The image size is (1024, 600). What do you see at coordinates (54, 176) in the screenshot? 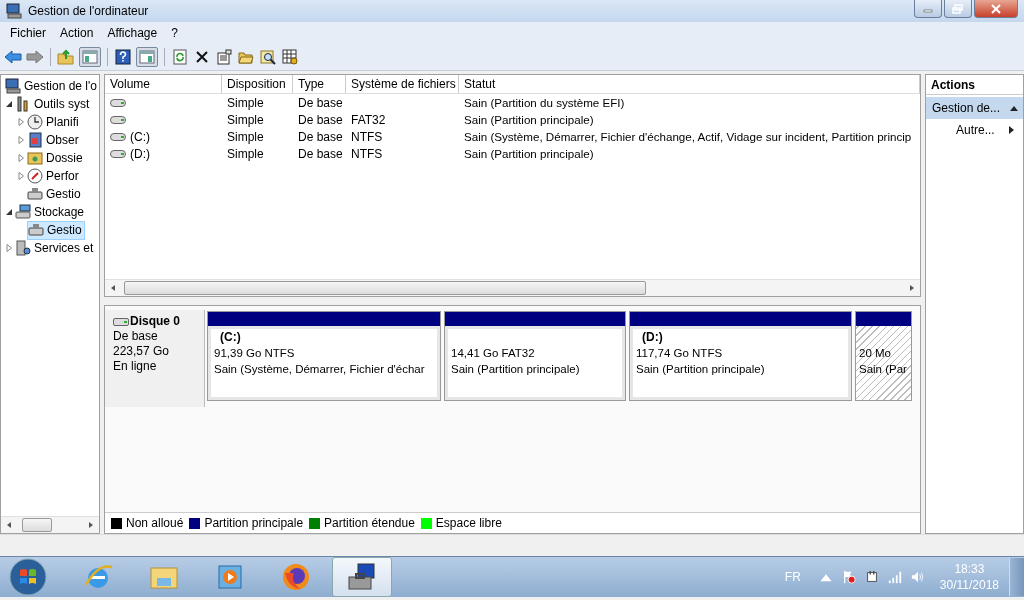
I see `tree-item: Perfor` at bounding box center [54, 176].